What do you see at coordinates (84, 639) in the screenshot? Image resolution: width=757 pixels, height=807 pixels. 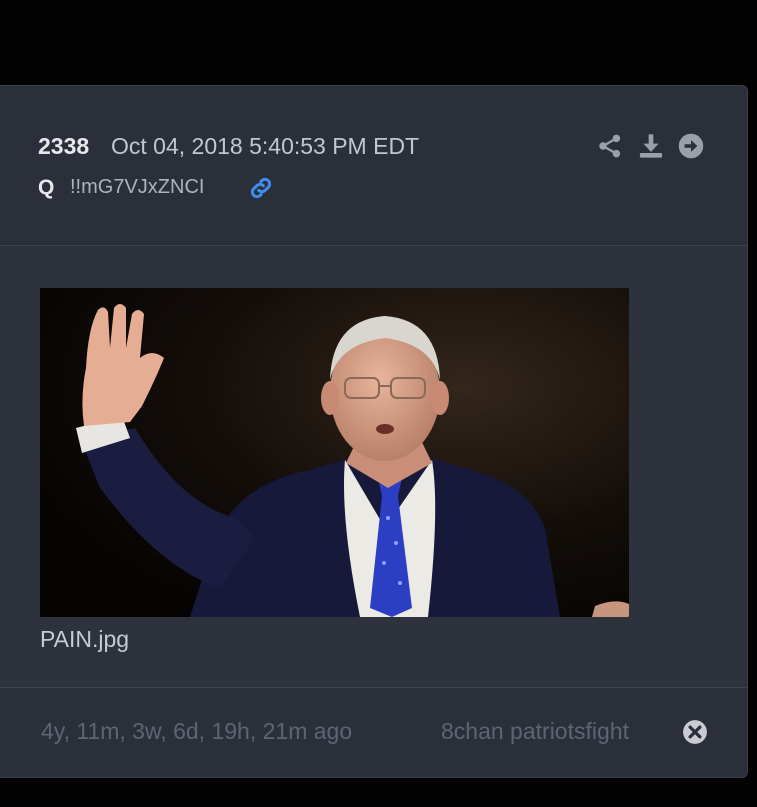 I see `attachment-filename: PAIN.jpg` at bounding box center [84, 639].